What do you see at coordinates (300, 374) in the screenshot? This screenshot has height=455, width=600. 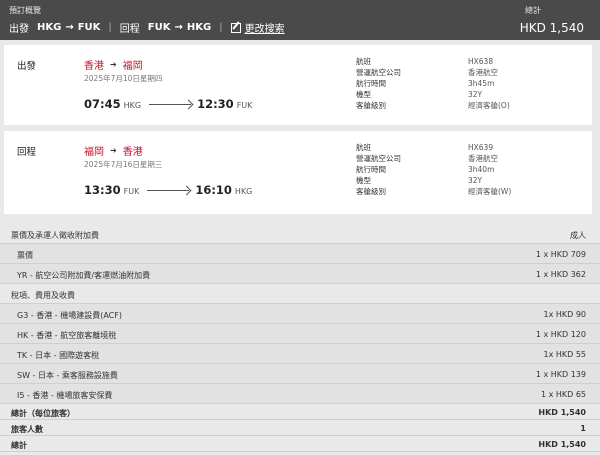 I see `tax-row: SW - 日本 - 乘客服務設施費 1 x HKD 139` at bounding box center [300, 374].